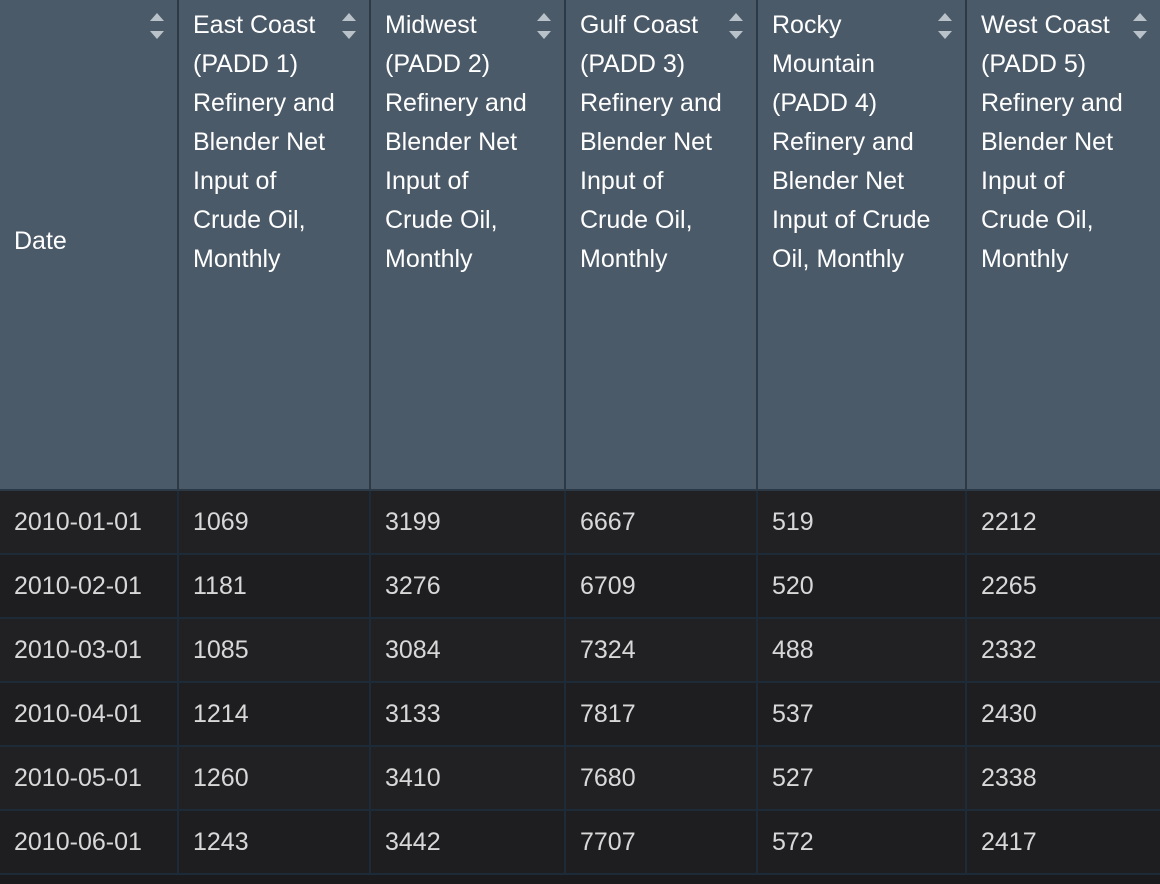 This screenshot has width=1160, height=884. Describe the element at coordinates (89, 586) in the screenshot. I see `cell-date: 2010-02-01` at that location.